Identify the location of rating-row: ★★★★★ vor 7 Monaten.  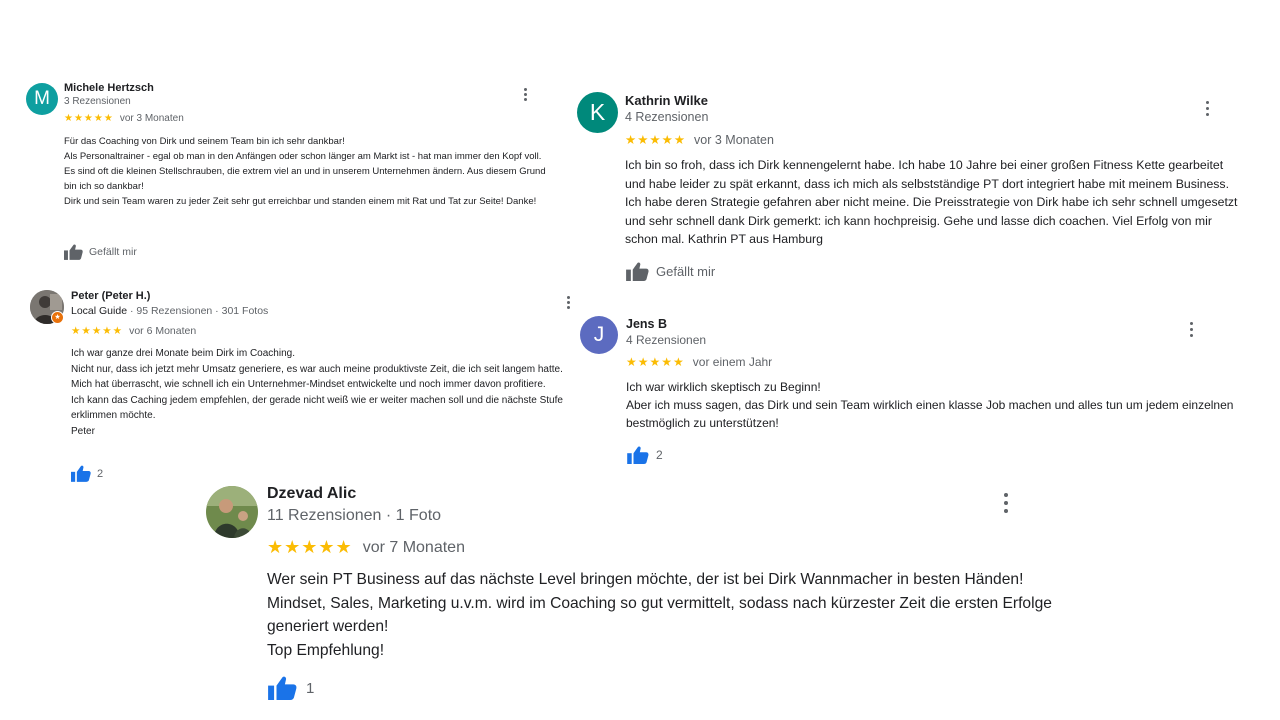
(366, 547).